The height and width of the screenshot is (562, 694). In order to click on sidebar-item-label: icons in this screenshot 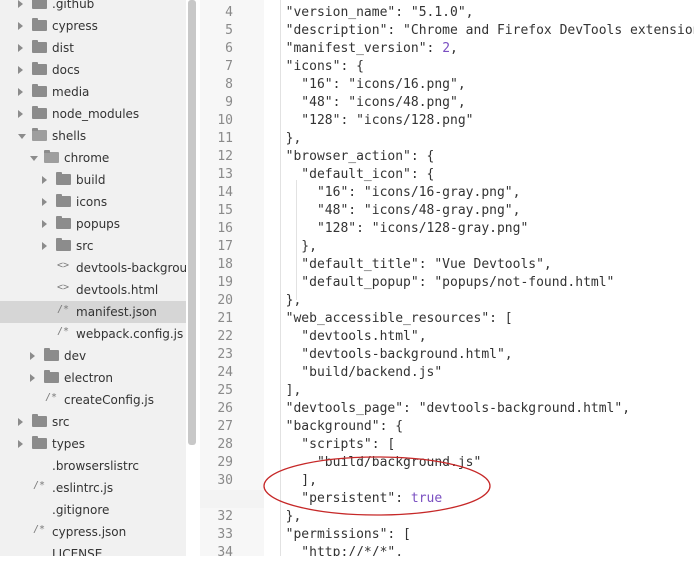, I will do `click(92, 202)`.